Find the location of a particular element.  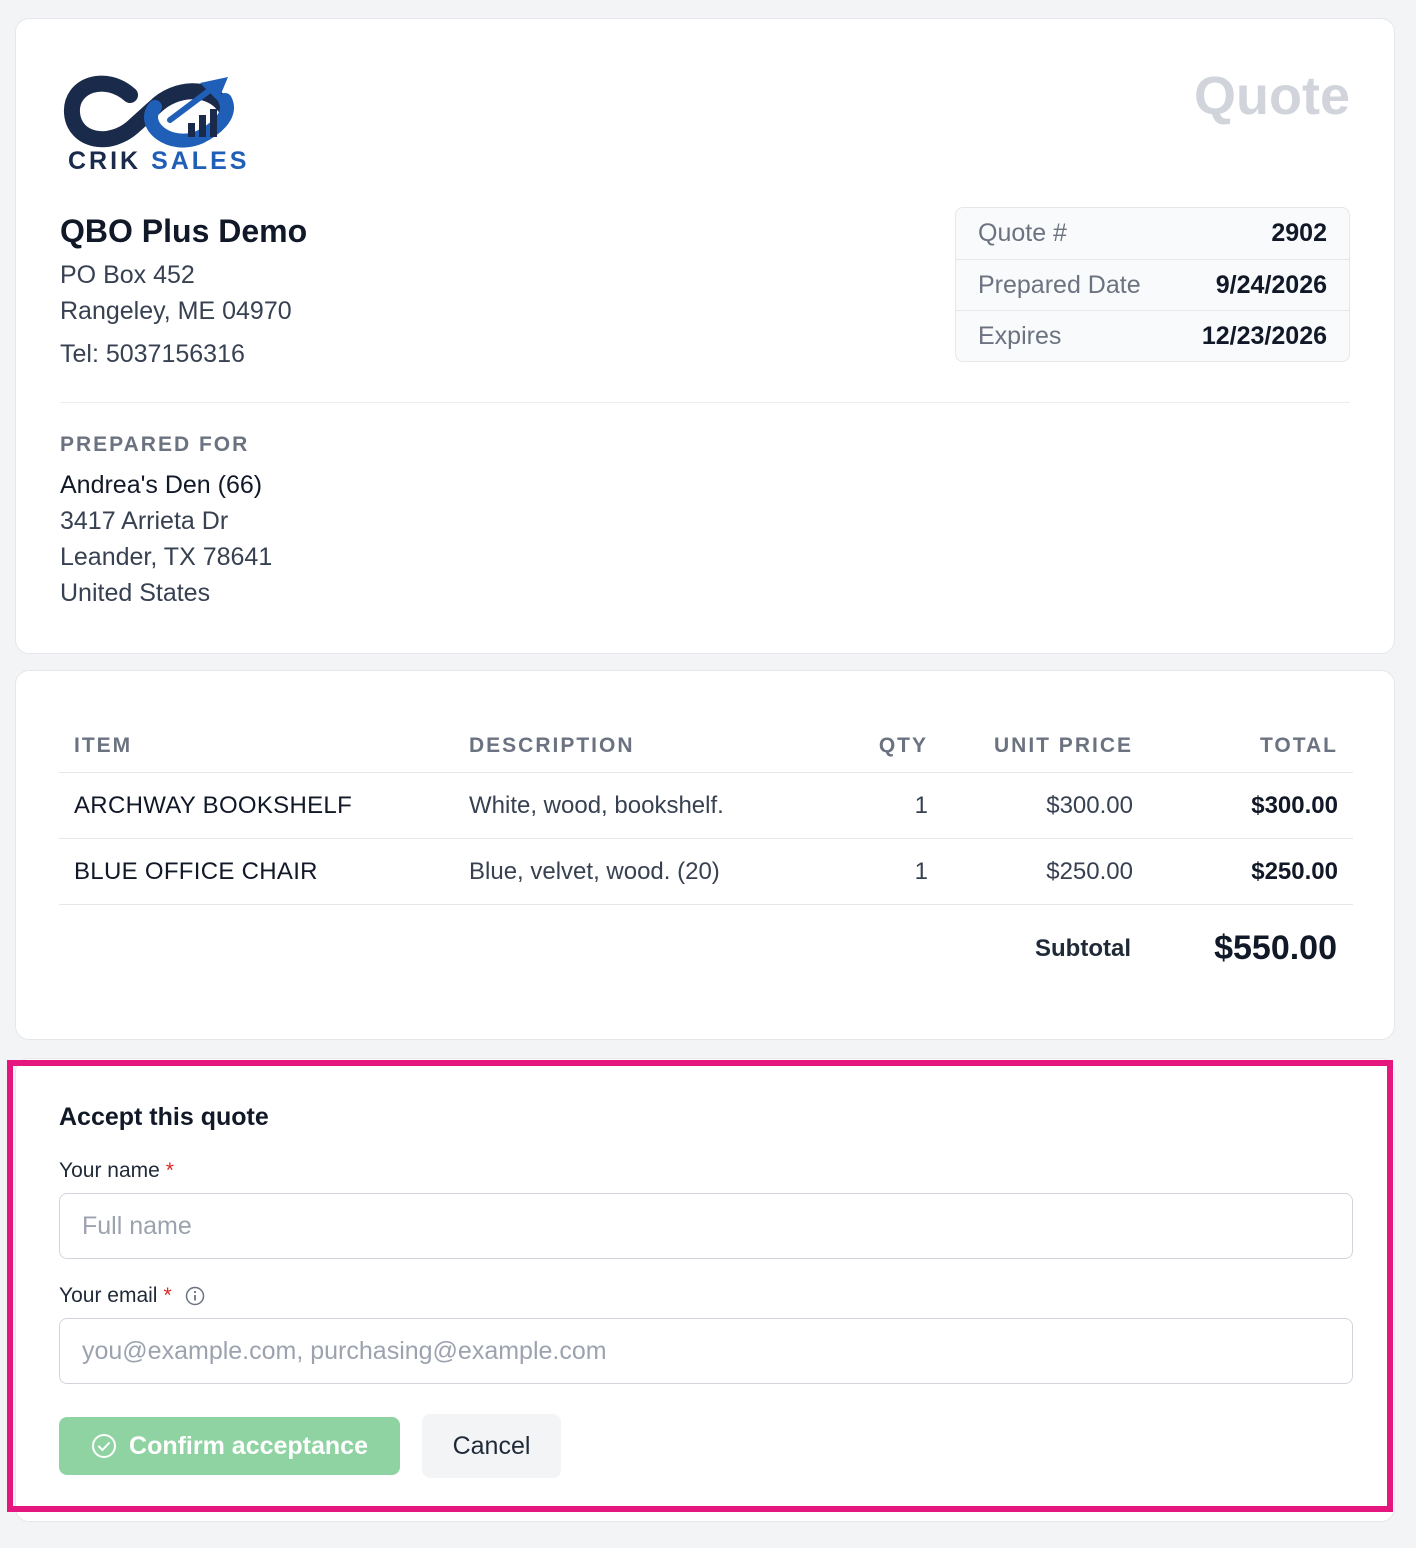

document-title: Quote is located at coordinates (1272, 96).